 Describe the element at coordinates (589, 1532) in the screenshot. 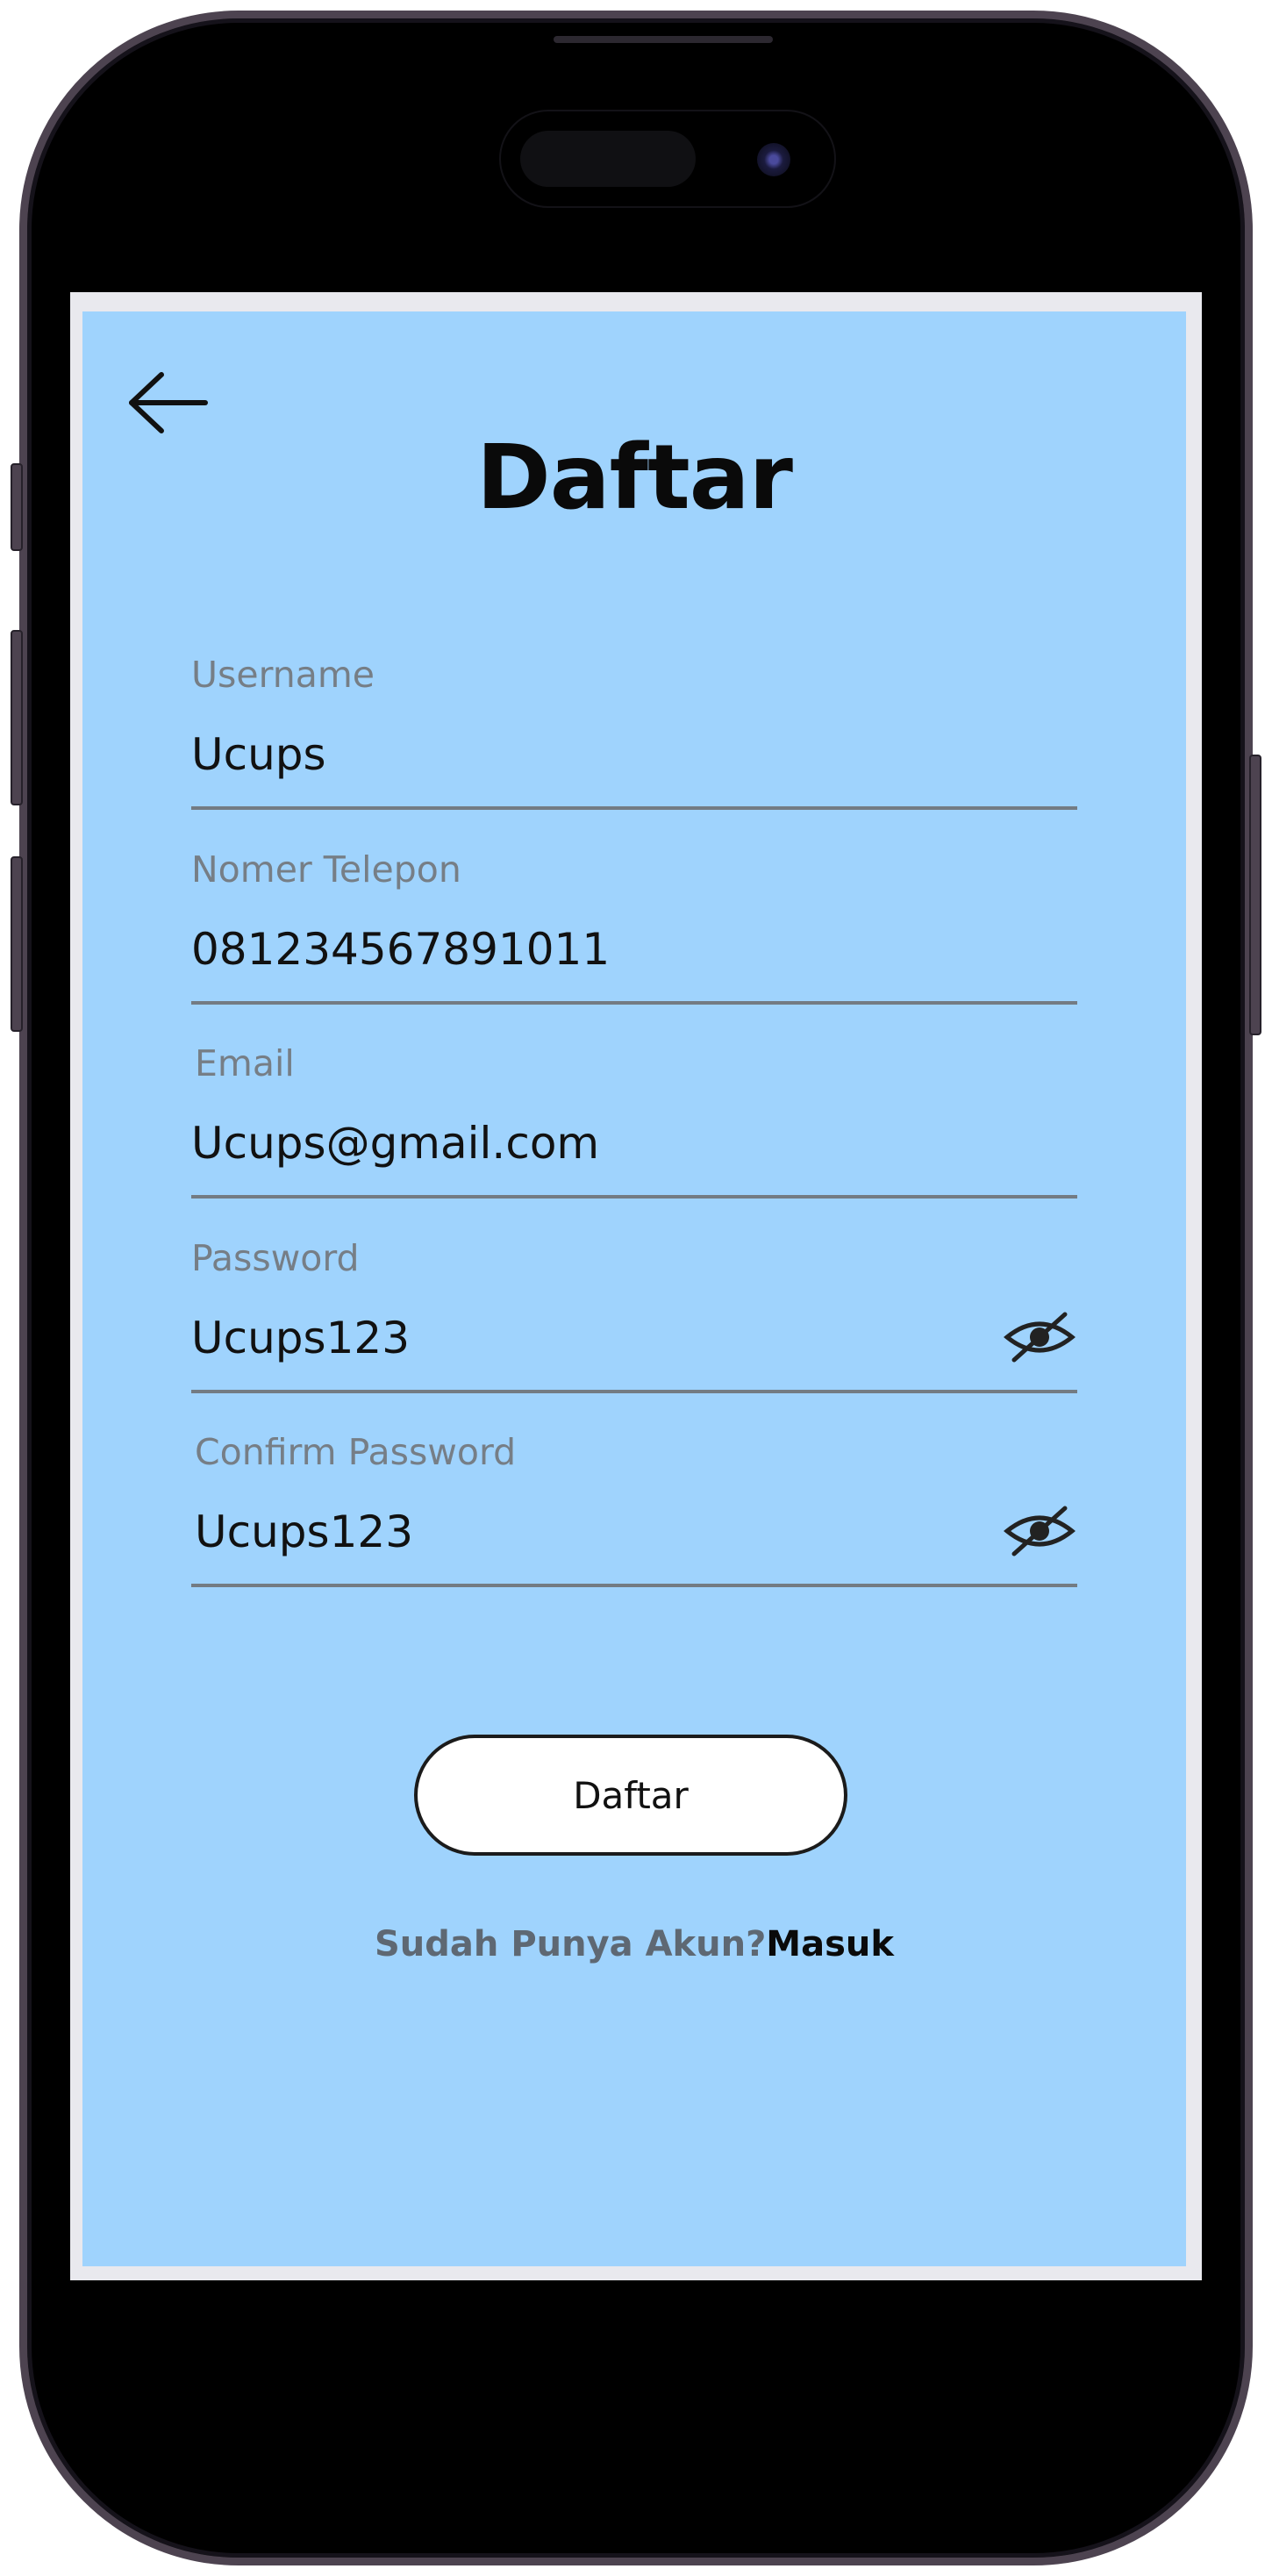

I see `confirm-password-input` at that location.